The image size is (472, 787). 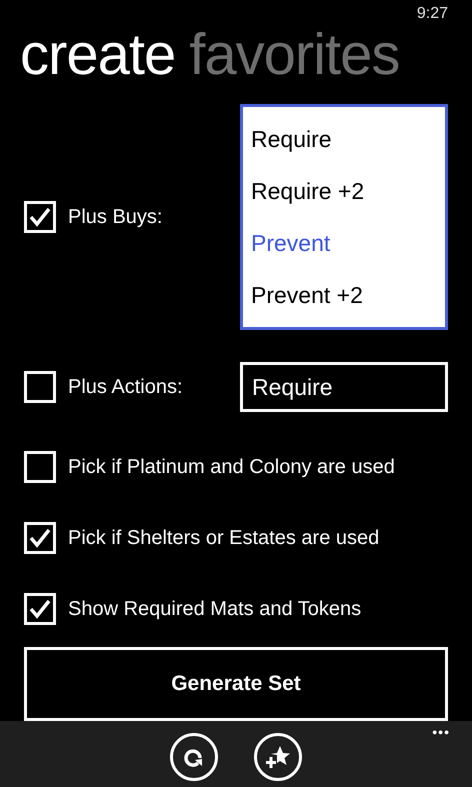 I want to click on option-label: Show Required Mats and Tokens, so click(x=215, y=609).